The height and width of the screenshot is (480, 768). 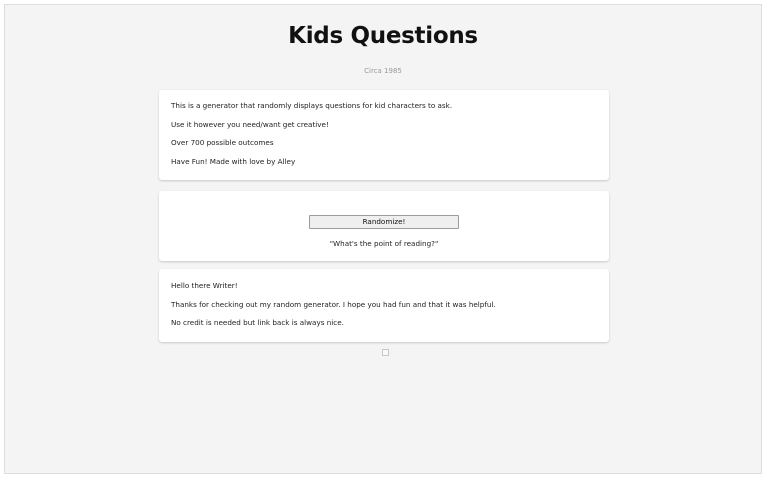 What do you see at coordinates (384, 222) in the screenshot?
I see `randomize-button: Randomize!` at bounding box center [384, 222].